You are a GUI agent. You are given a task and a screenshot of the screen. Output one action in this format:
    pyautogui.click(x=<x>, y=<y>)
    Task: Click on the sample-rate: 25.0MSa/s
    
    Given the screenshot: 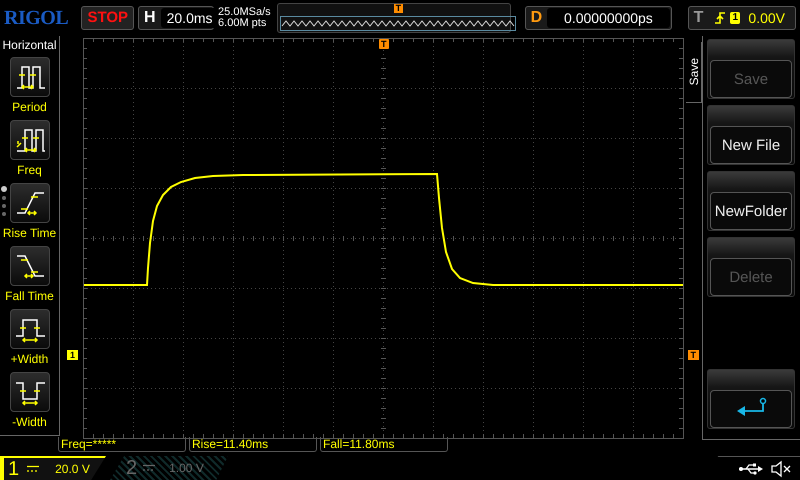 What is the action you would take?
    pyautogui.click(x=244, y=12)
    